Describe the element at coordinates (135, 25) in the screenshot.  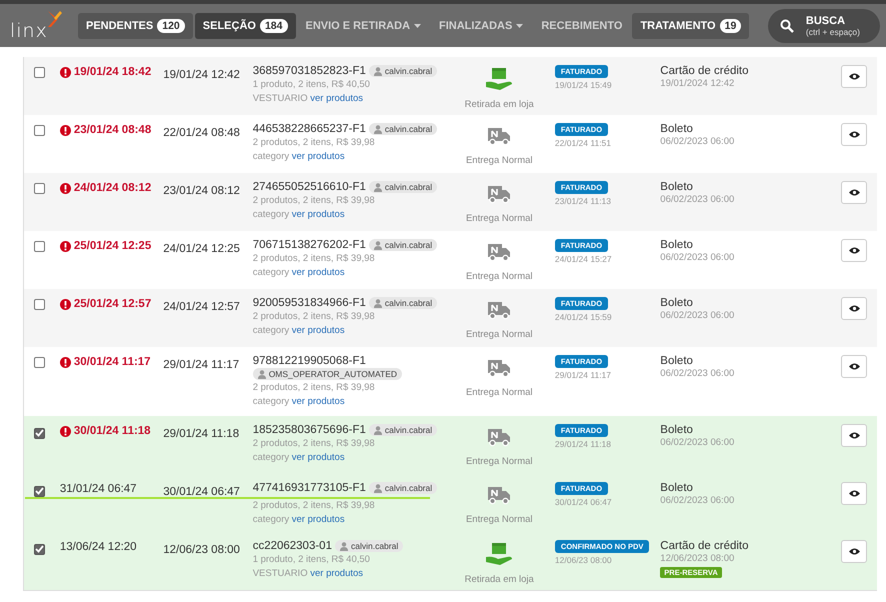
I see `nav-tab: PENDENTES 120` at that location.